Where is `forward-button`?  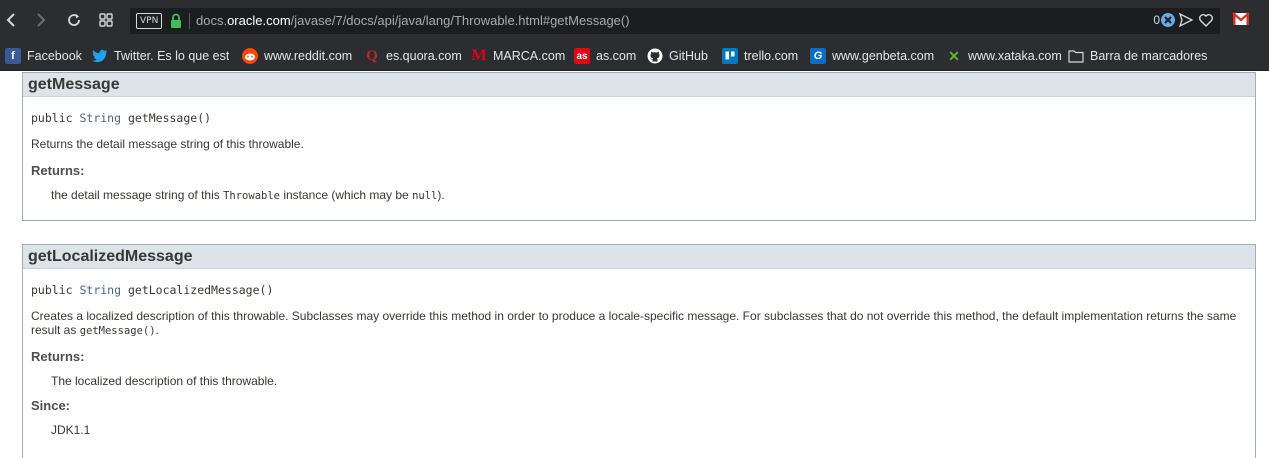
forward-button is located at coordinates (41, 20).